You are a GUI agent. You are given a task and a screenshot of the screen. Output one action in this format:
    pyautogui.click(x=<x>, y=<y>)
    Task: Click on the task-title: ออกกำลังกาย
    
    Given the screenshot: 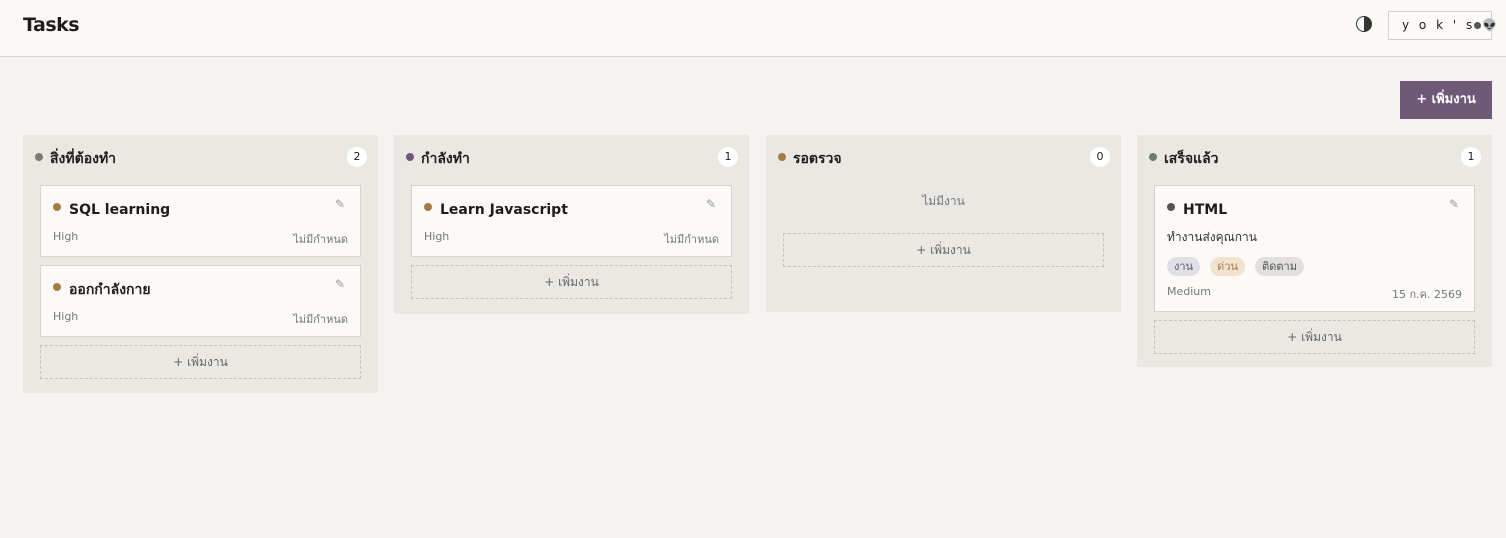 What is the action you would take?
    pyautogui.click(x=110, y=290)
    